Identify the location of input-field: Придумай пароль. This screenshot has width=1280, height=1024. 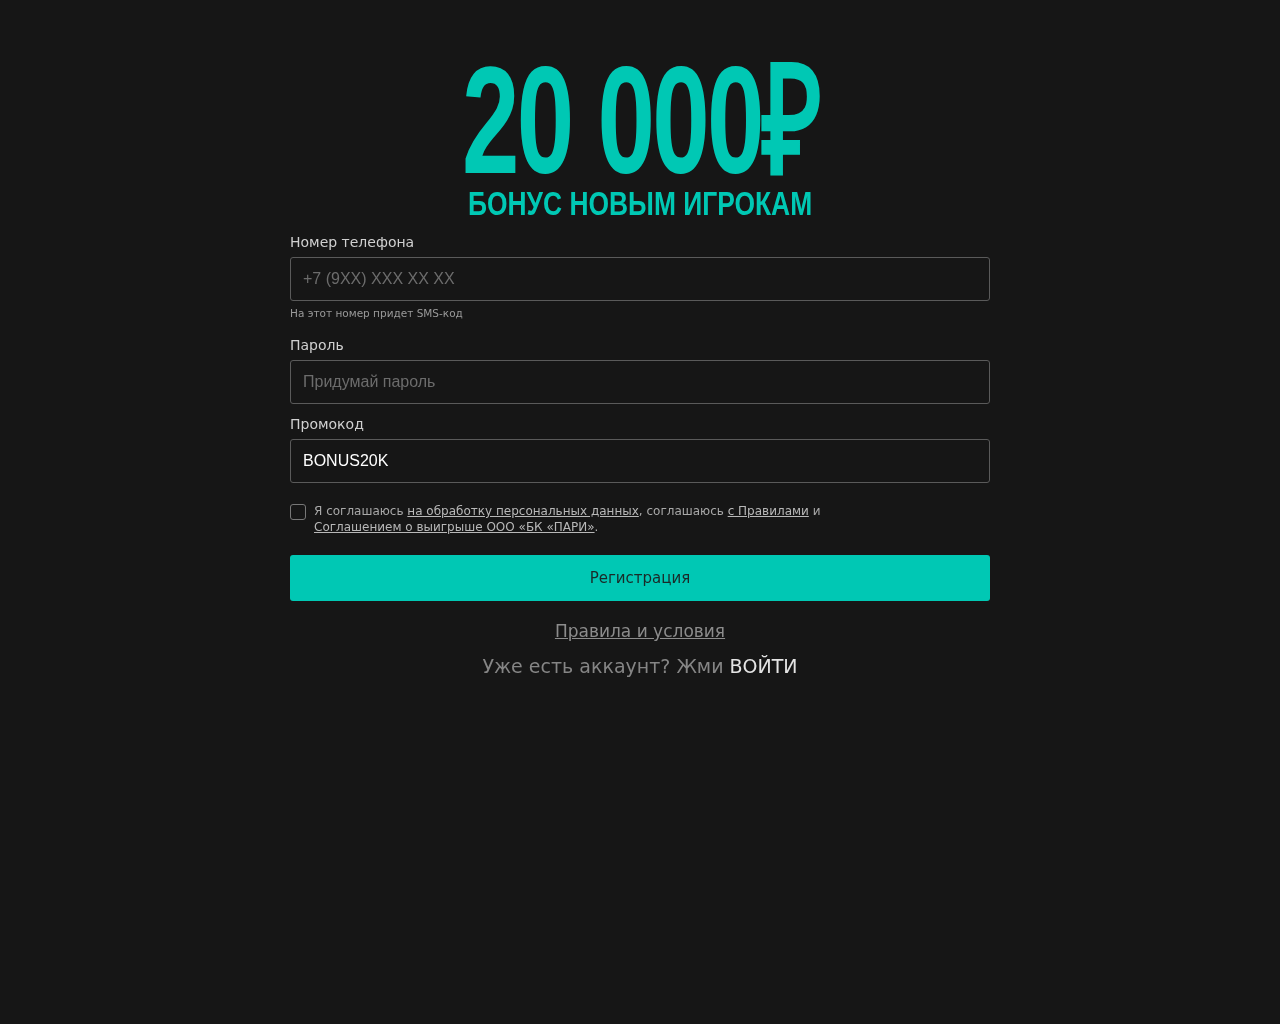
(640, 382).